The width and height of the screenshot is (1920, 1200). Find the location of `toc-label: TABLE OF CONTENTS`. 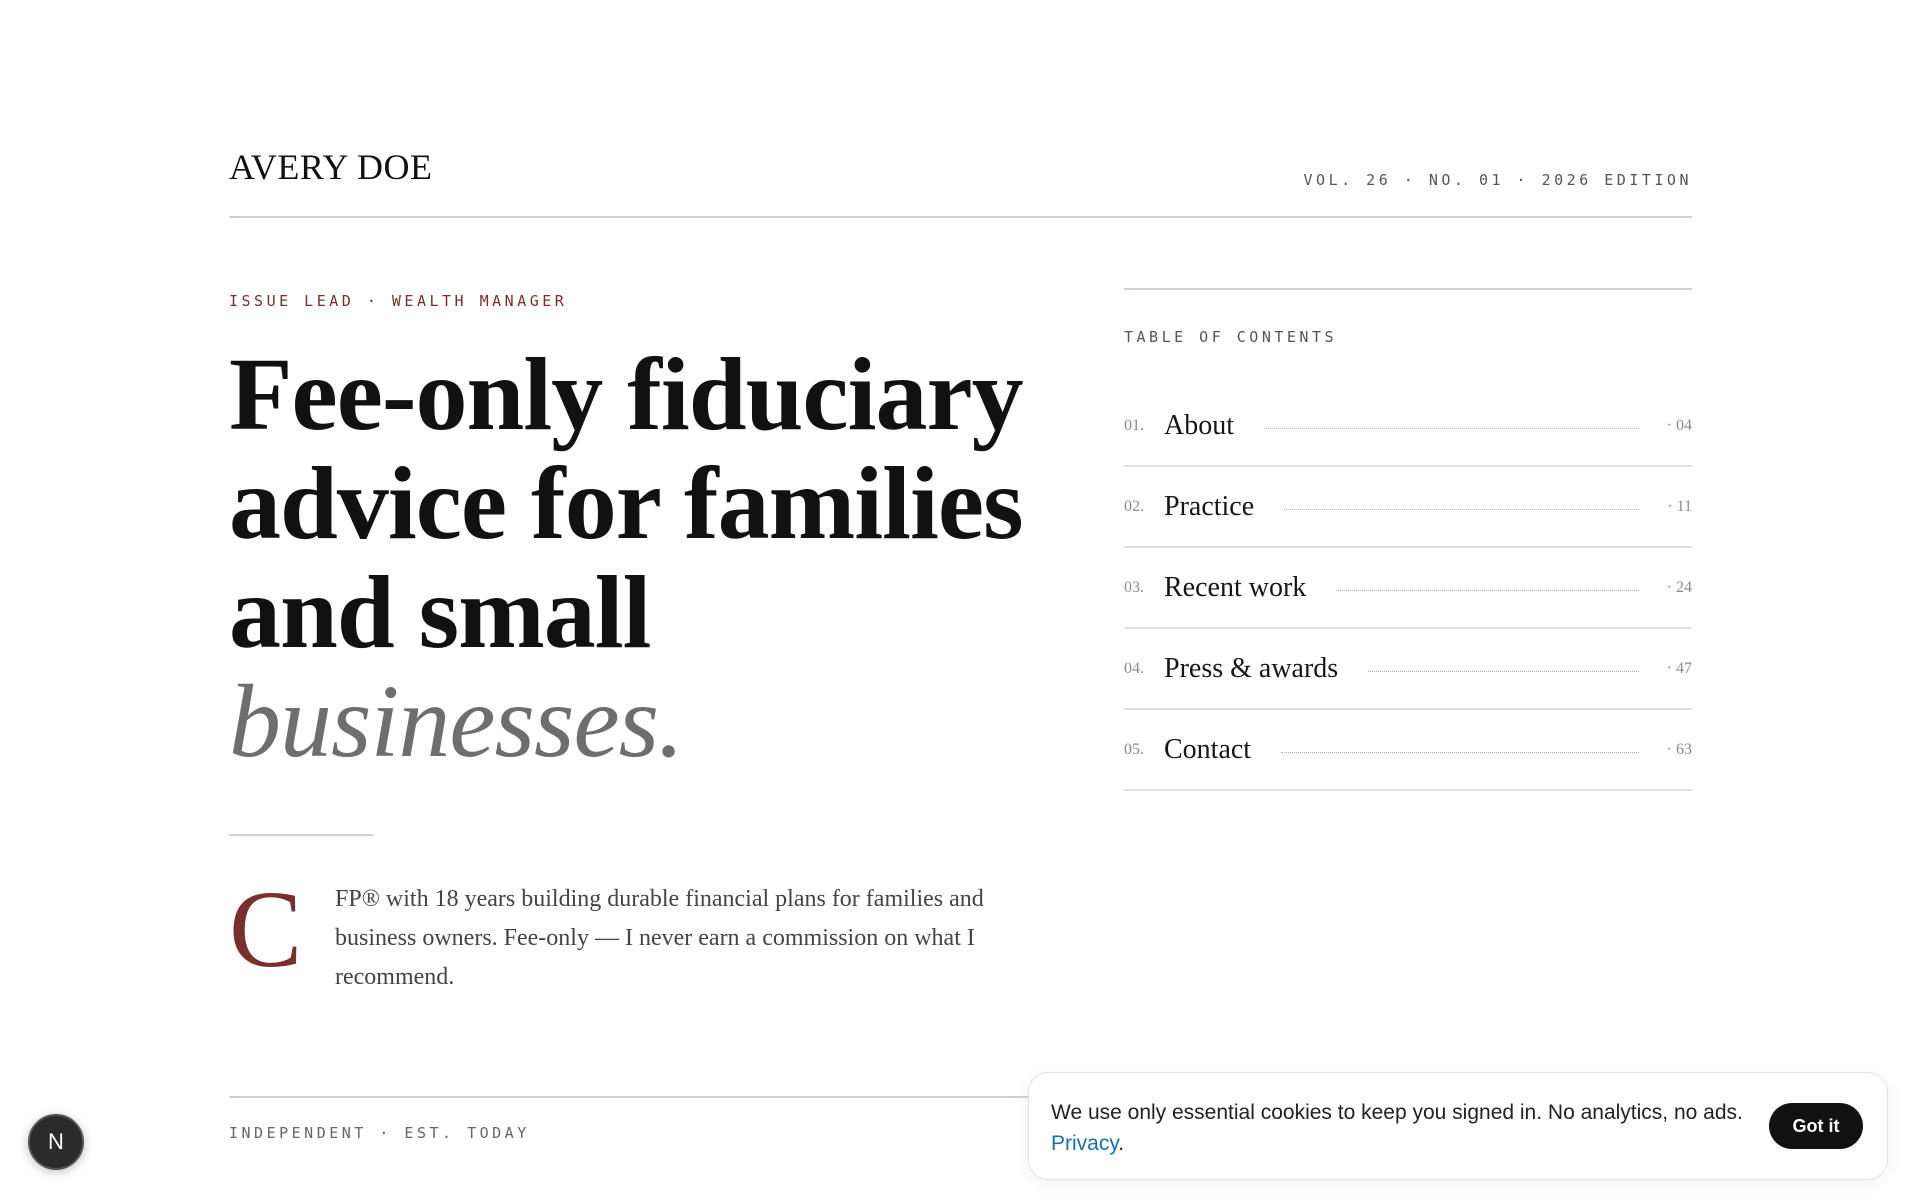

toc-label: TABLE OF CONTENTS is located at coordinates (1231, 337).